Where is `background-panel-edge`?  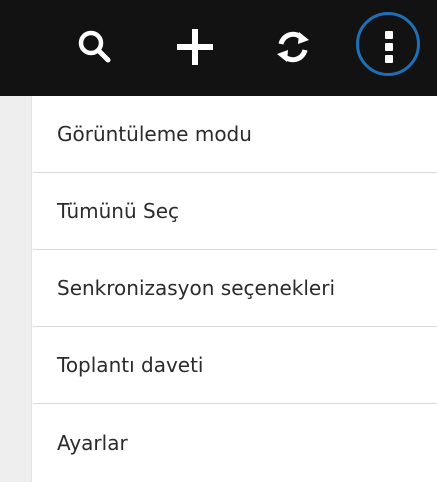 background-panel-edge is located at coordinates (16, 289).